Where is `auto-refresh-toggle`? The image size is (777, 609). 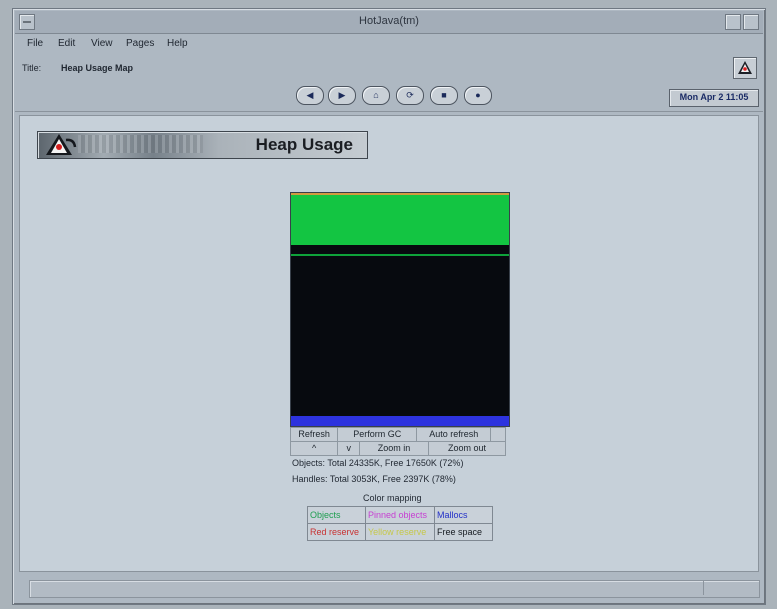
auto-refresh-toggle is located at coordinates (498, 434).